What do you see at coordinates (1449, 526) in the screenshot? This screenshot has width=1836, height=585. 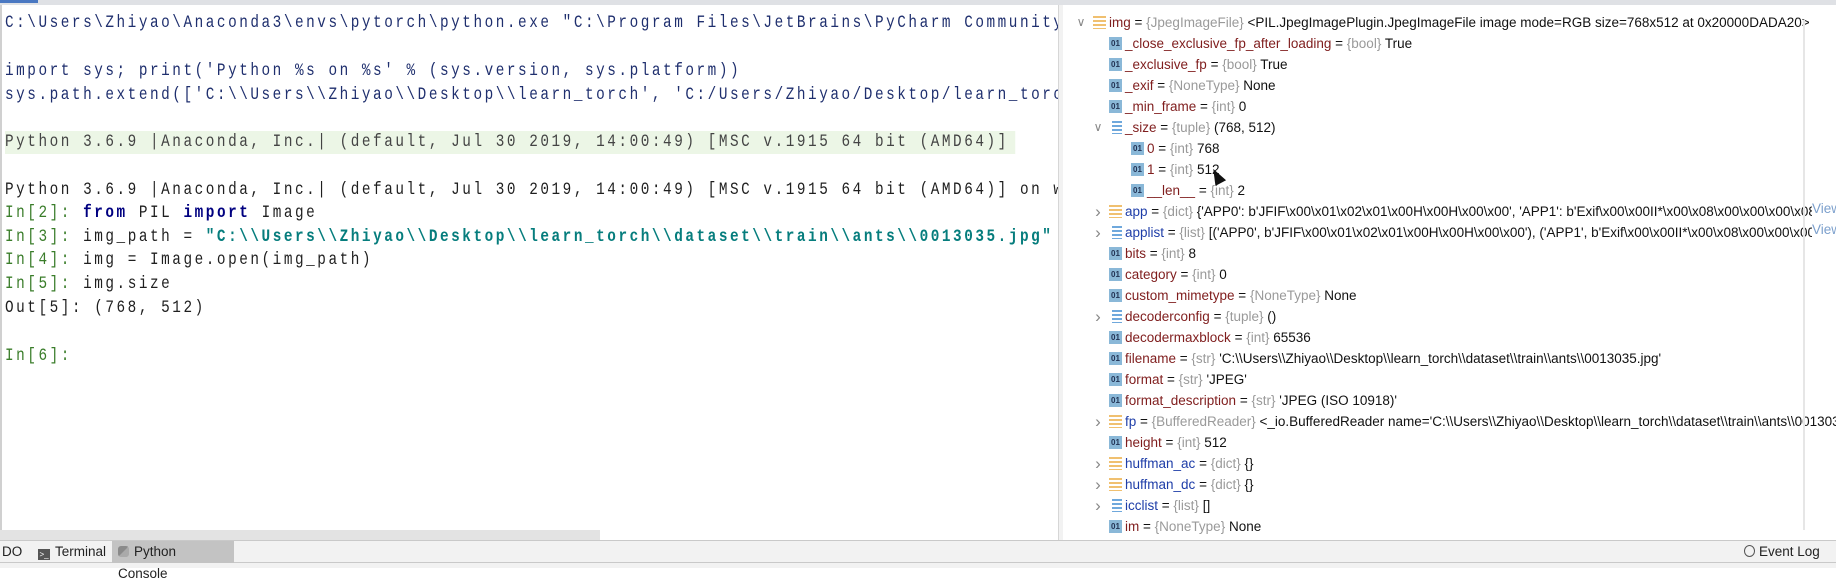 I see `variable-row: 01 im = {NoneType} None` at bounding box center [1449, 526].